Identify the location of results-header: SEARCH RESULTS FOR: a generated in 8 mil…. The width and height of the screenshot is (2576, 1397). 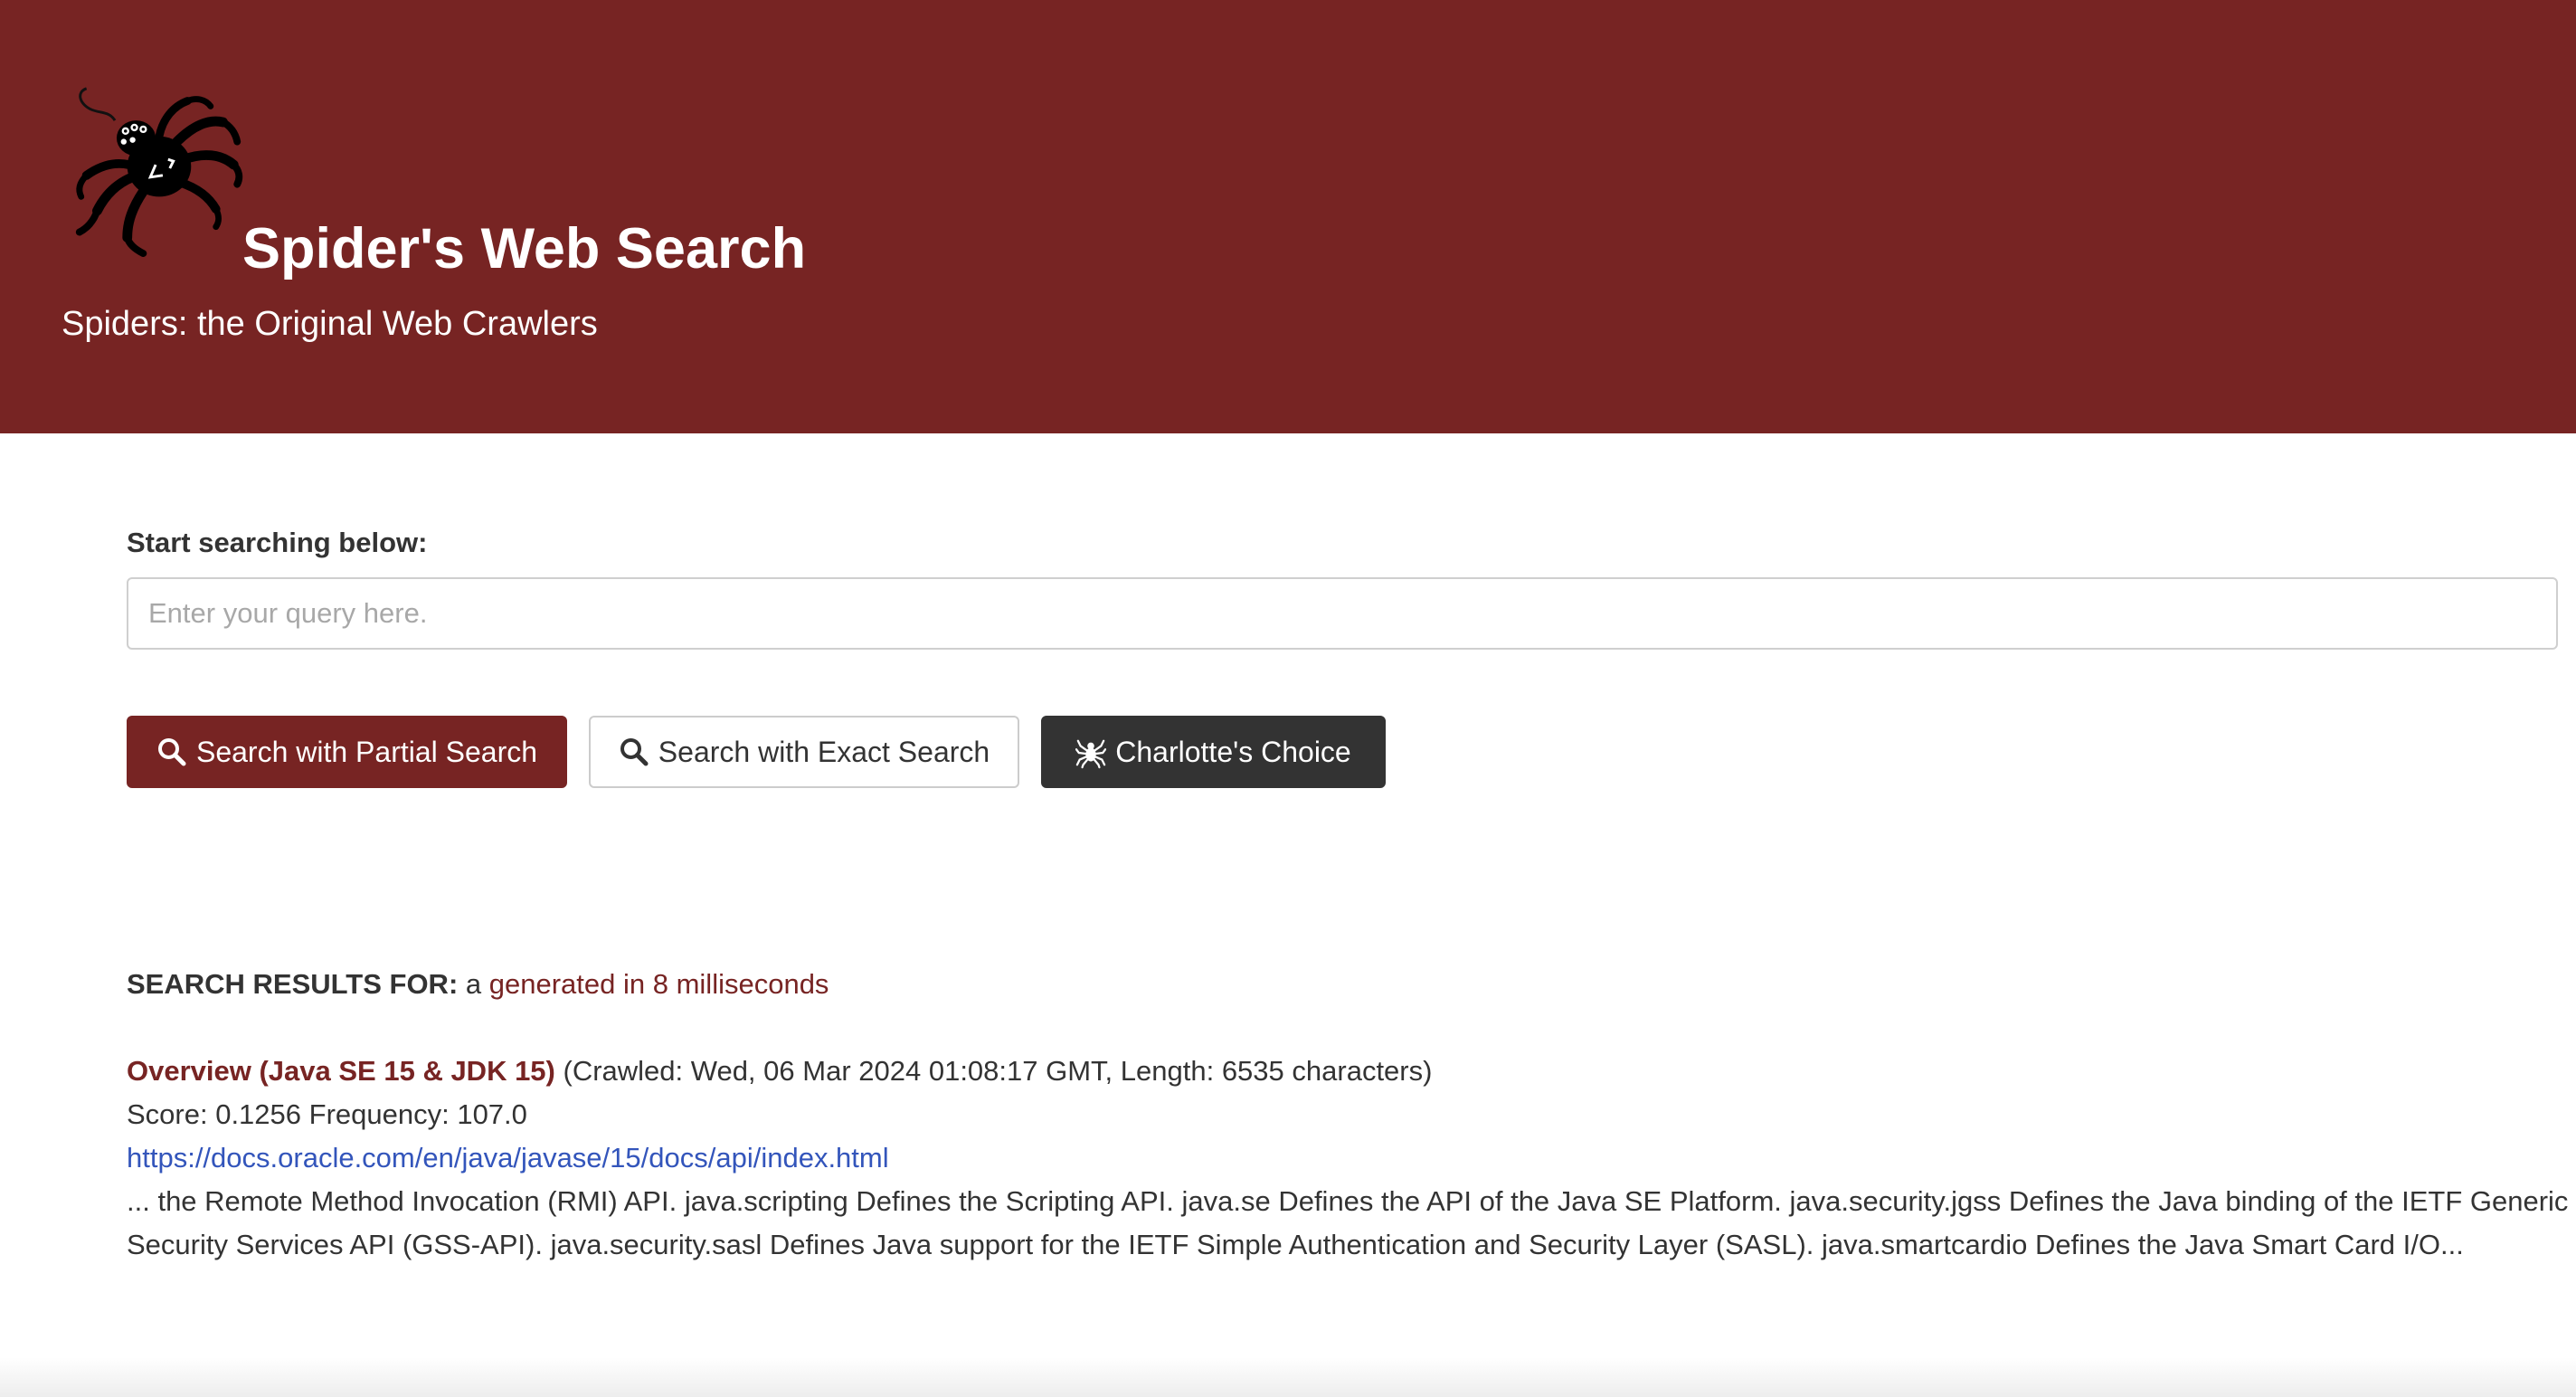
(478, 984).